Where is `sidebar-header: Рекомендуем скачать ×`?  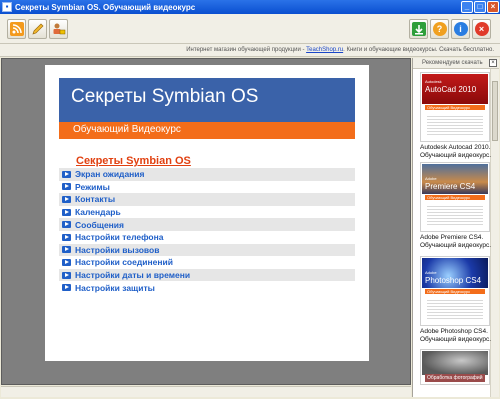
sidebar-header: Рекомендуем скачать × is located at coordinates (456, 63).